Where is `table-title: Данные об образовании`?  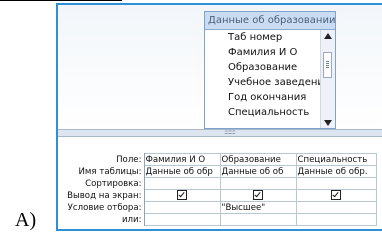
table-title: Данные об образовании is located at coordinates (270, 21).